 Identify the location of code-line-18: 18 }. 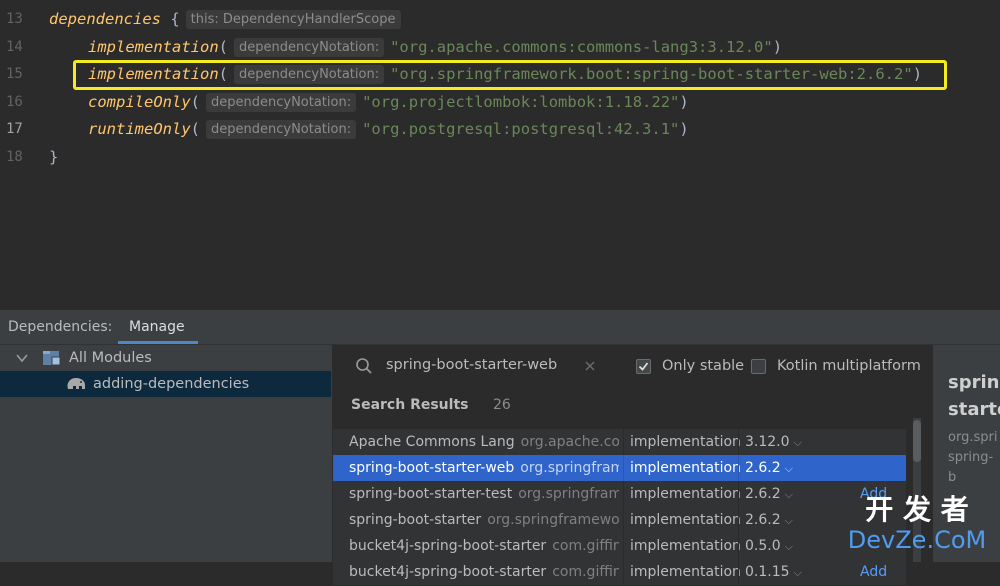
(500, 157).